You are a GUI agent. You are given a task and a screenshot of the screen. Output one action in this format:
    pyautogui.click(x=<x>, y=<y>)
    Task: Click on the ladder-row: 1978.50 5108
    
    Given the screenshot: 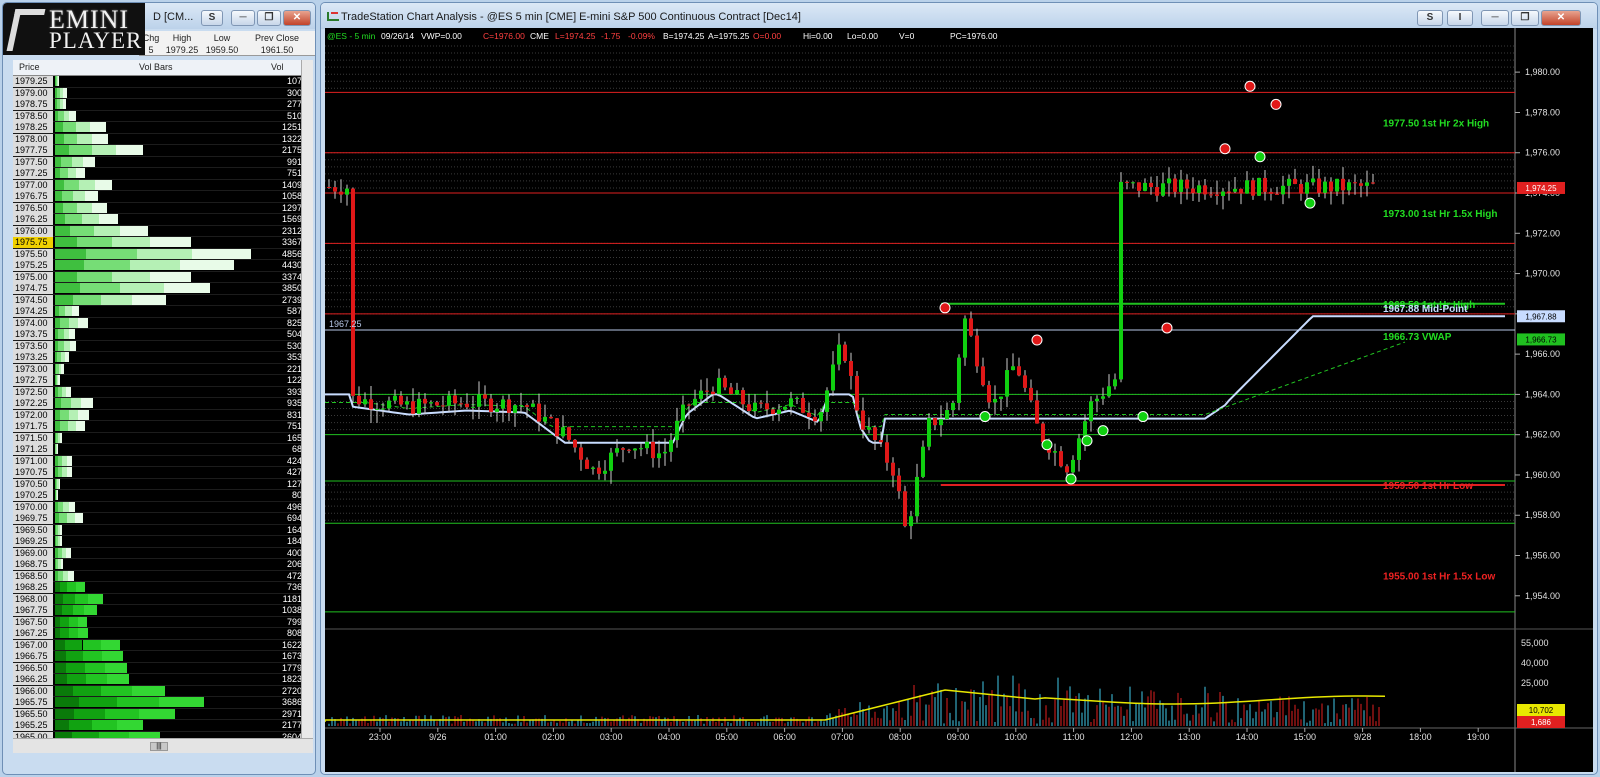 What is the action you would take?
    pyautogui.click(x=163, y=116)
    